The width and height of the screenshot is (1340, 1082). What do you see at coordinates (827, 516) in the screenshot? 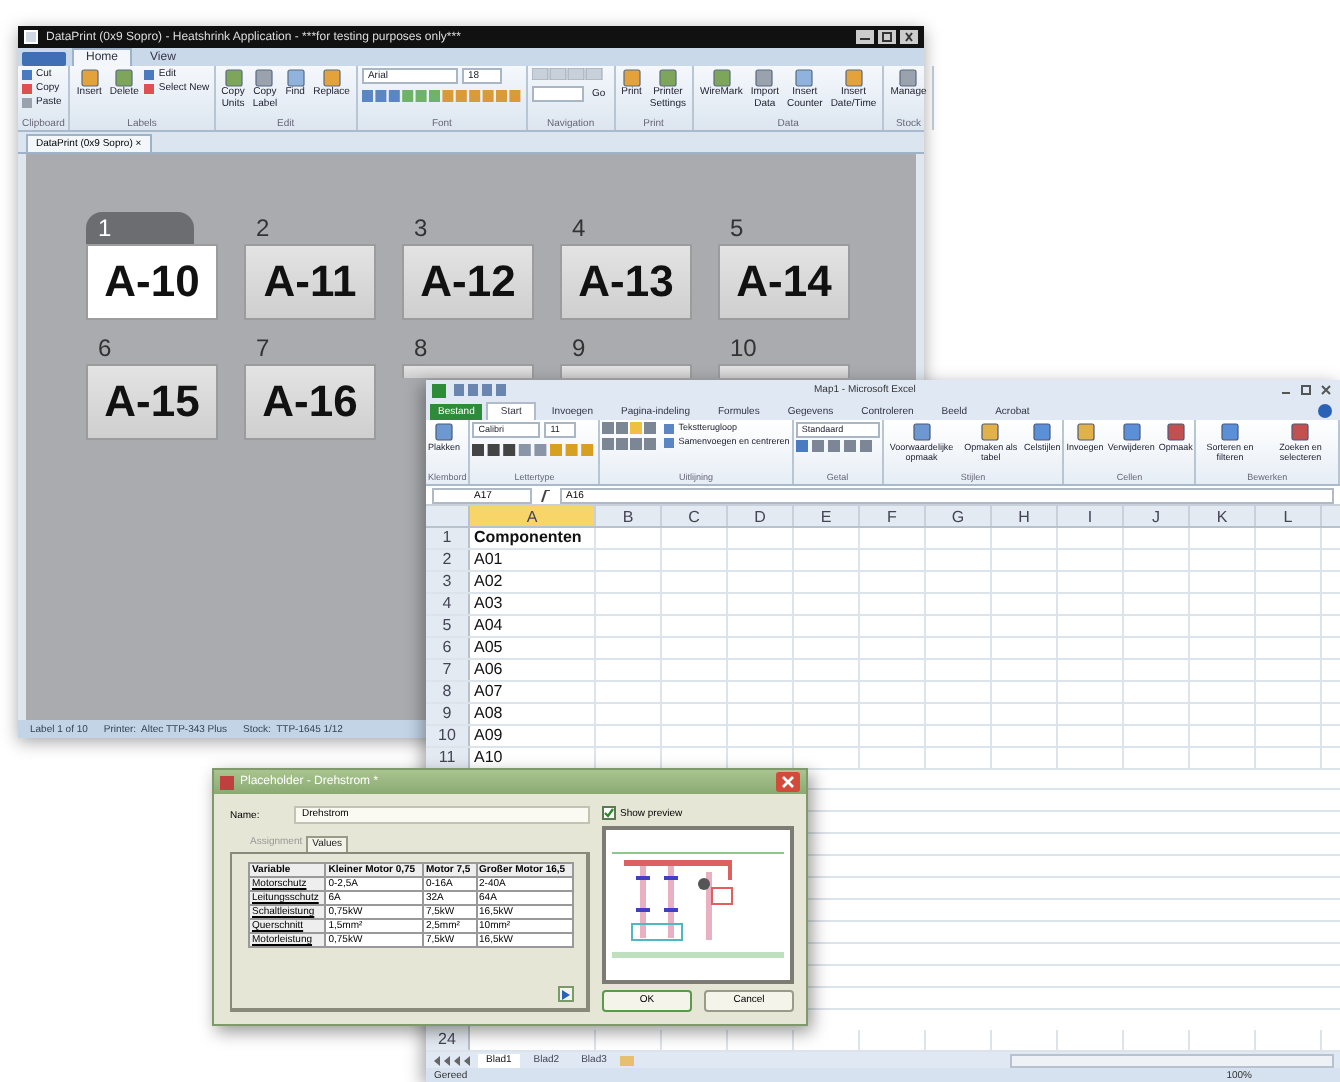
I see `column-header: E` at bounding box center [827, 516].